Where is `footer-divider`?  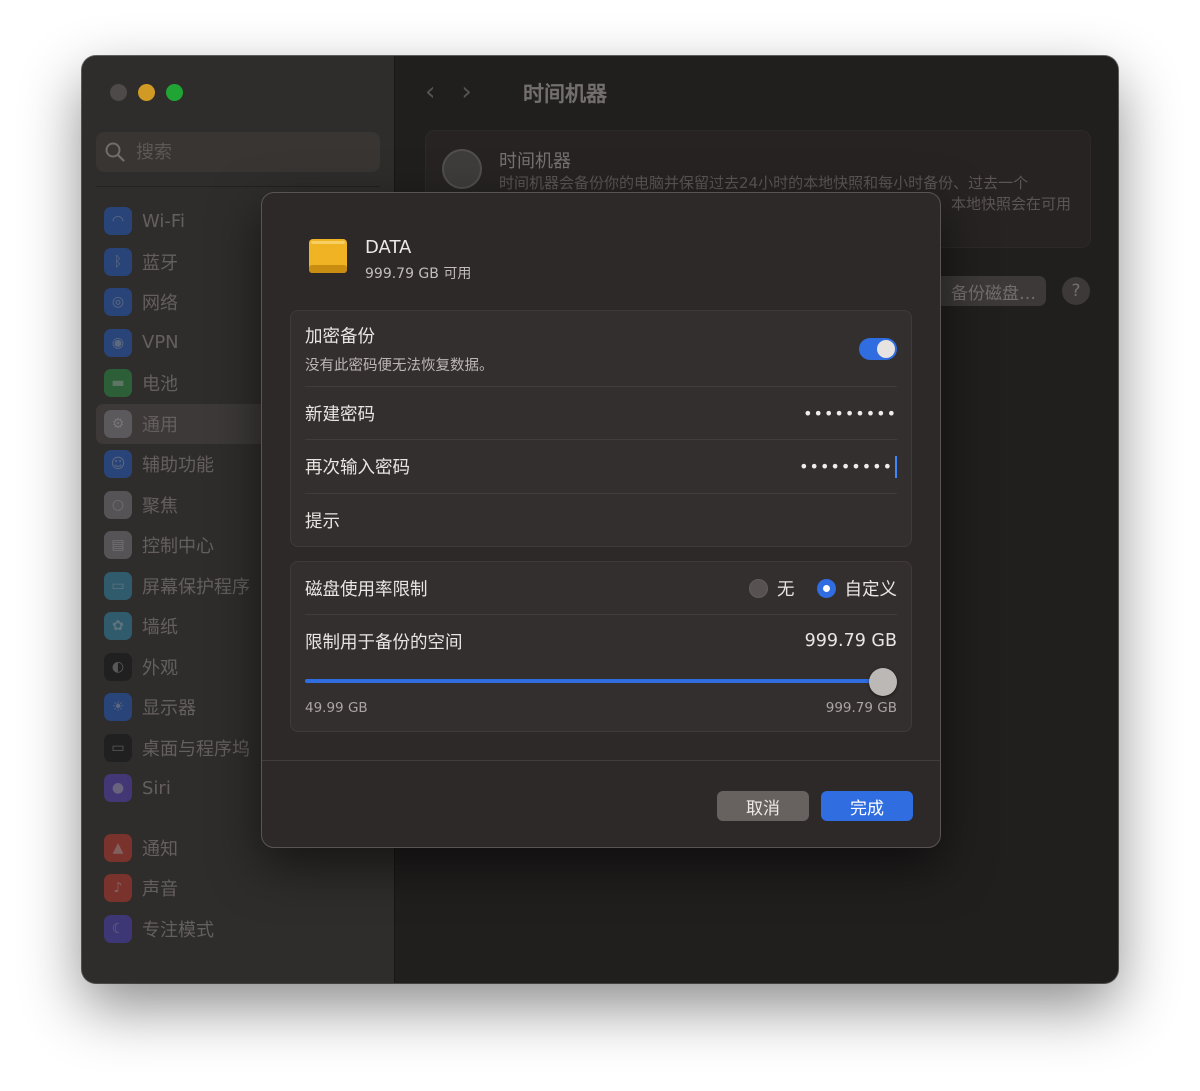
footer-divider is located at coordinates (601, 760).